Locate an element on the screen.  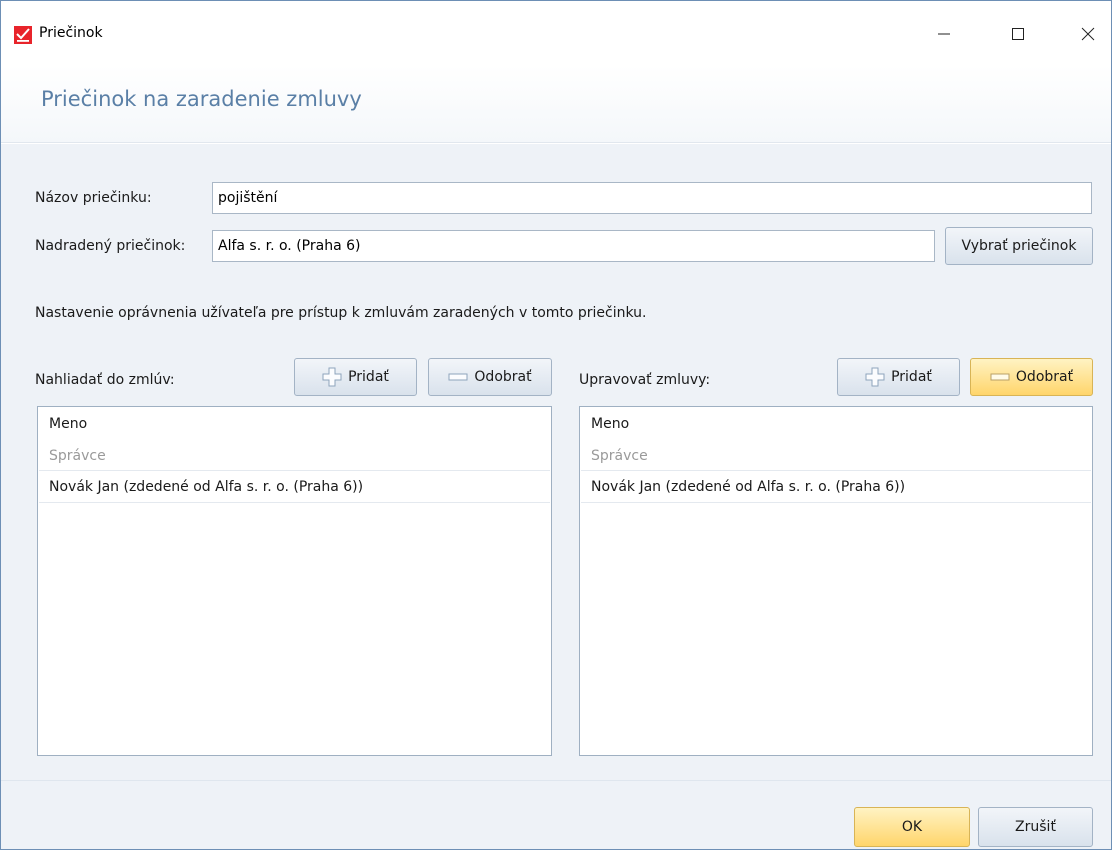
folder-name-input is located at coordinates (652, 198).